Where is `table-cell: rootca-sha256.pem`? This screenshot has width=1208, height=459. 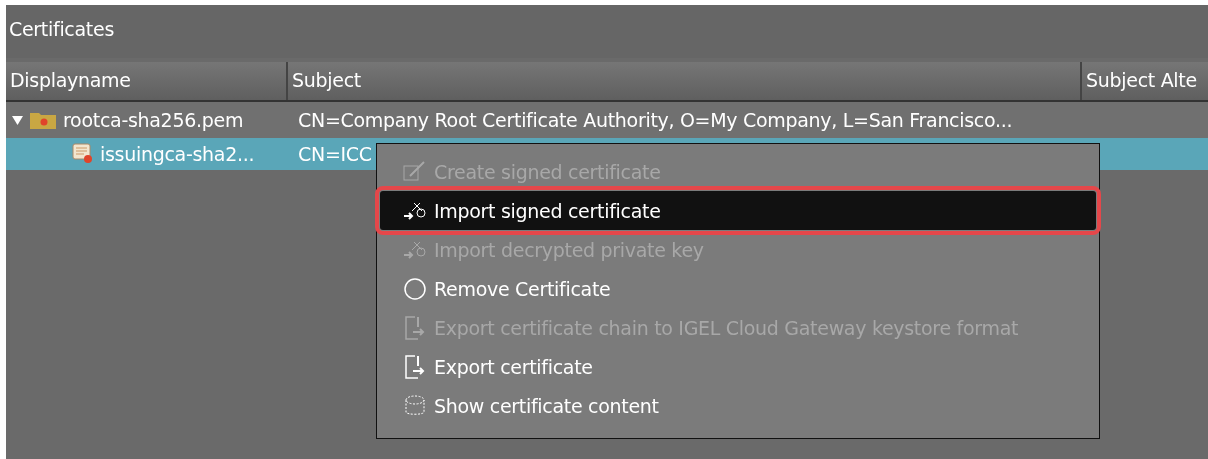
table-cell: rootca-sha256.pem is located at coordinates (153, 120).